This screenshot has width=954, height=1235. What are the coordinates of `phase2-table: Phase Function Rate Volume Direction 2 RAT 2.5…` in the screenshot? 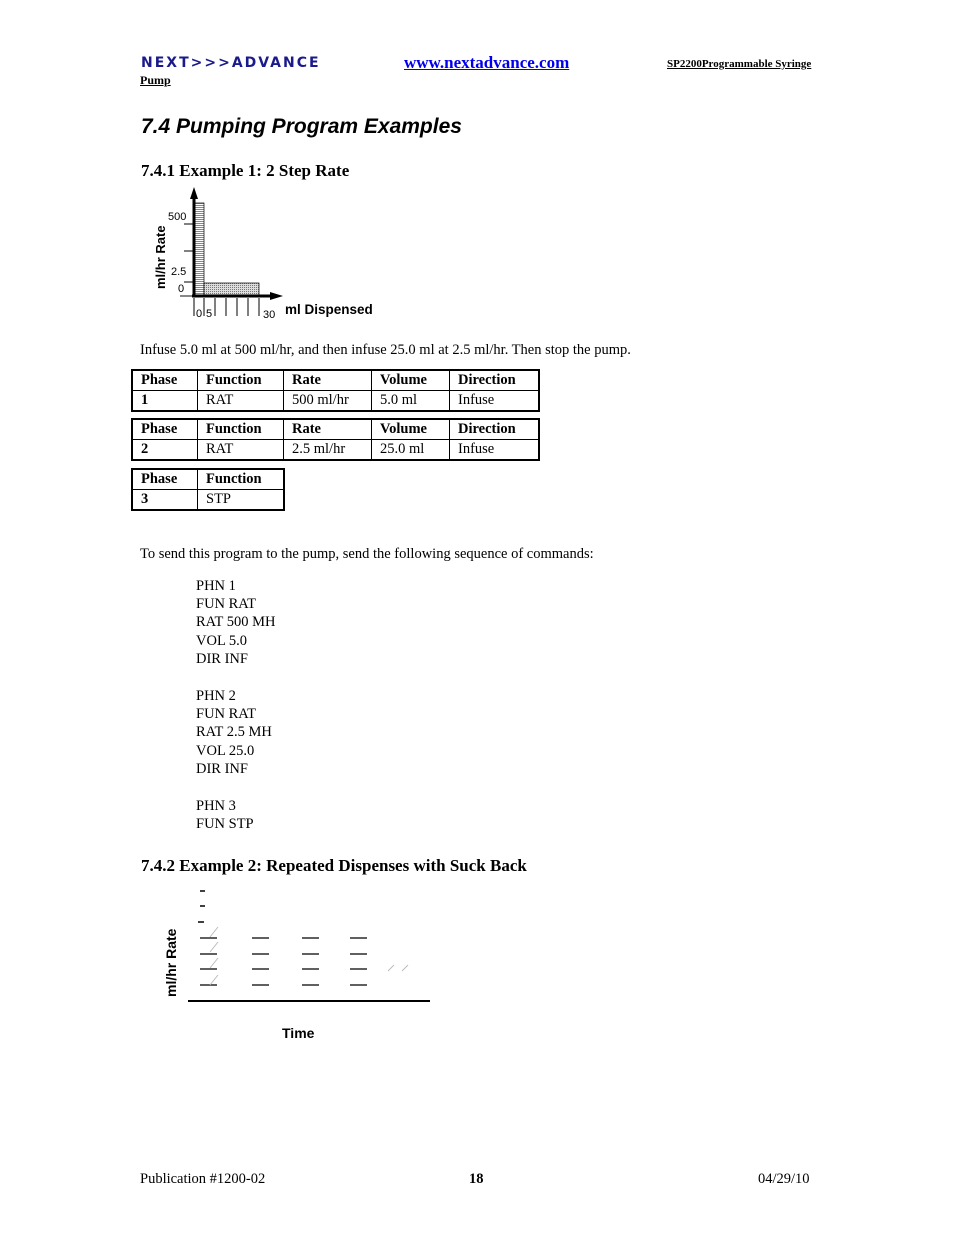 It's located at (335, 439).